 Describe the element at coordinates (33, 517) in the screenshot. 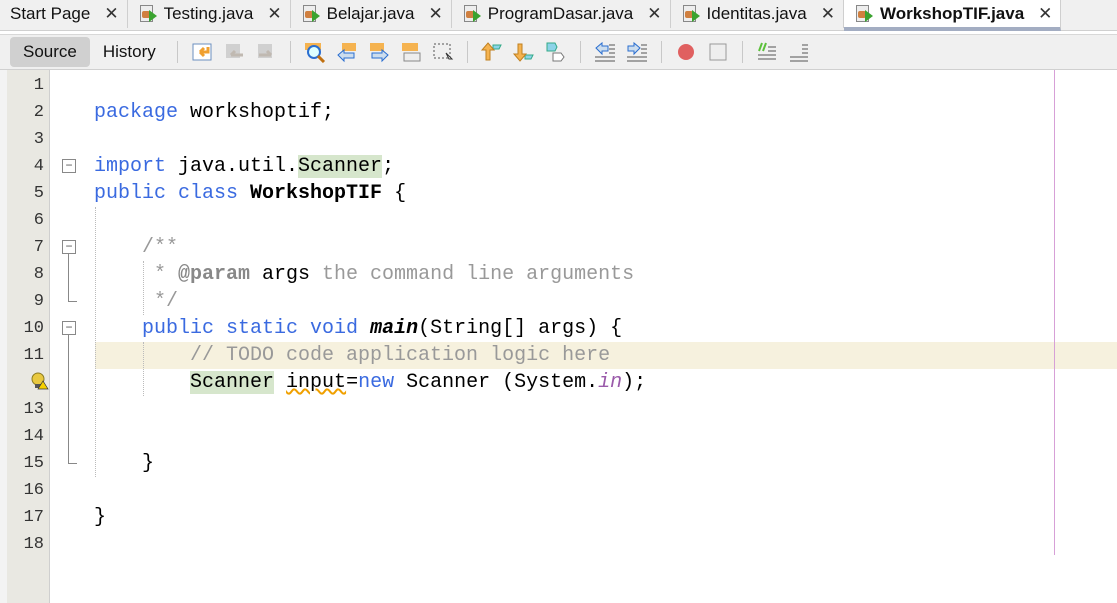

I see `line-number: 17` at that location.